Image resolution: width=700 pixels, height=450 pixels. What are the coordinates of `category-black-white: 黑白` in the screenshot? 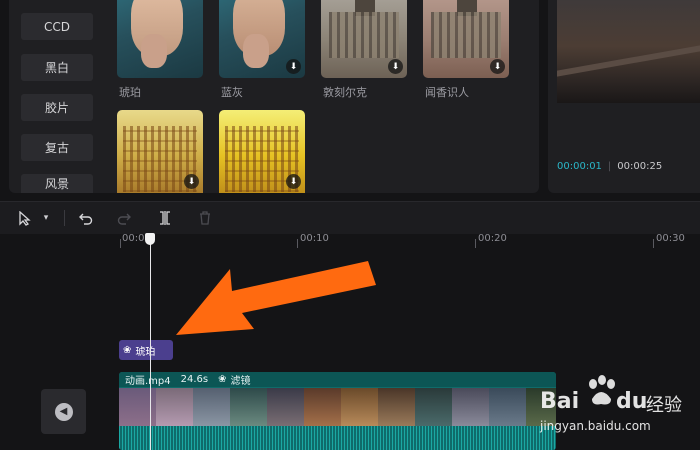 It's located at (57, 67).